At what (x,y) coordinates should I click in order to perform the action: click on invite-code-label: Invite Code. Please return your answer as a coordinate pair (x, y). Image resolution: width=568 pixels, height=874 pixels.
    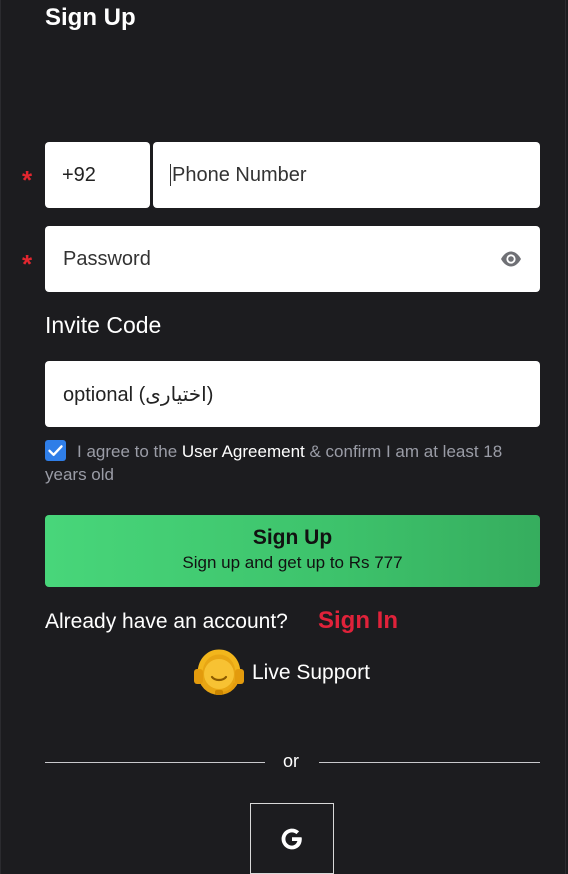
    Looking at the image, I should click on (103, 325).